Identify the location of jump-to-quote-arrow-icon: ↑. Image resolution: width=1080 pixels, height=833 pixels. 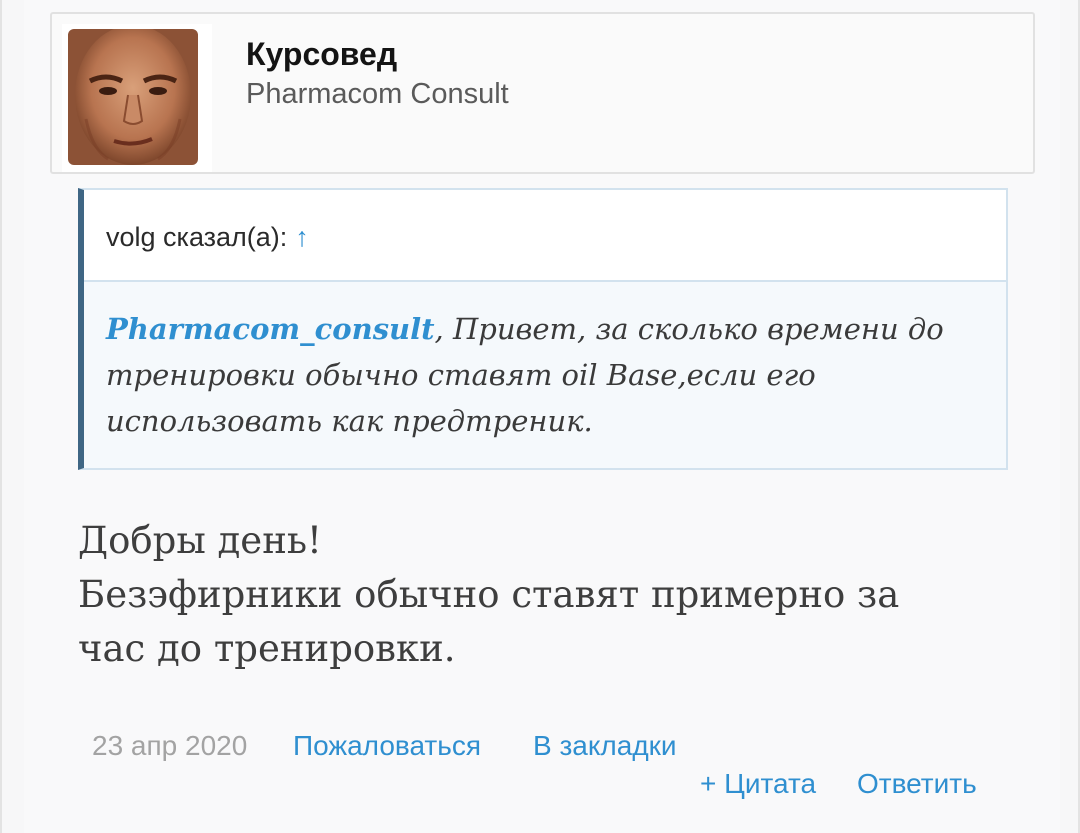
(302, 237).